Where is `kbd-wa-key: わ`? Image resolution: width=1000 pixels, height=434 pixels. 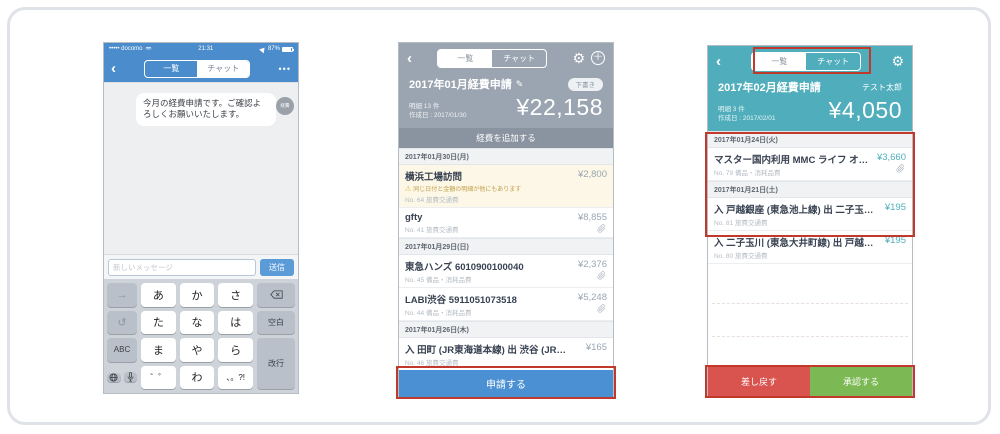
kbd-wa-key: わ is located at coordinates (197, 377).